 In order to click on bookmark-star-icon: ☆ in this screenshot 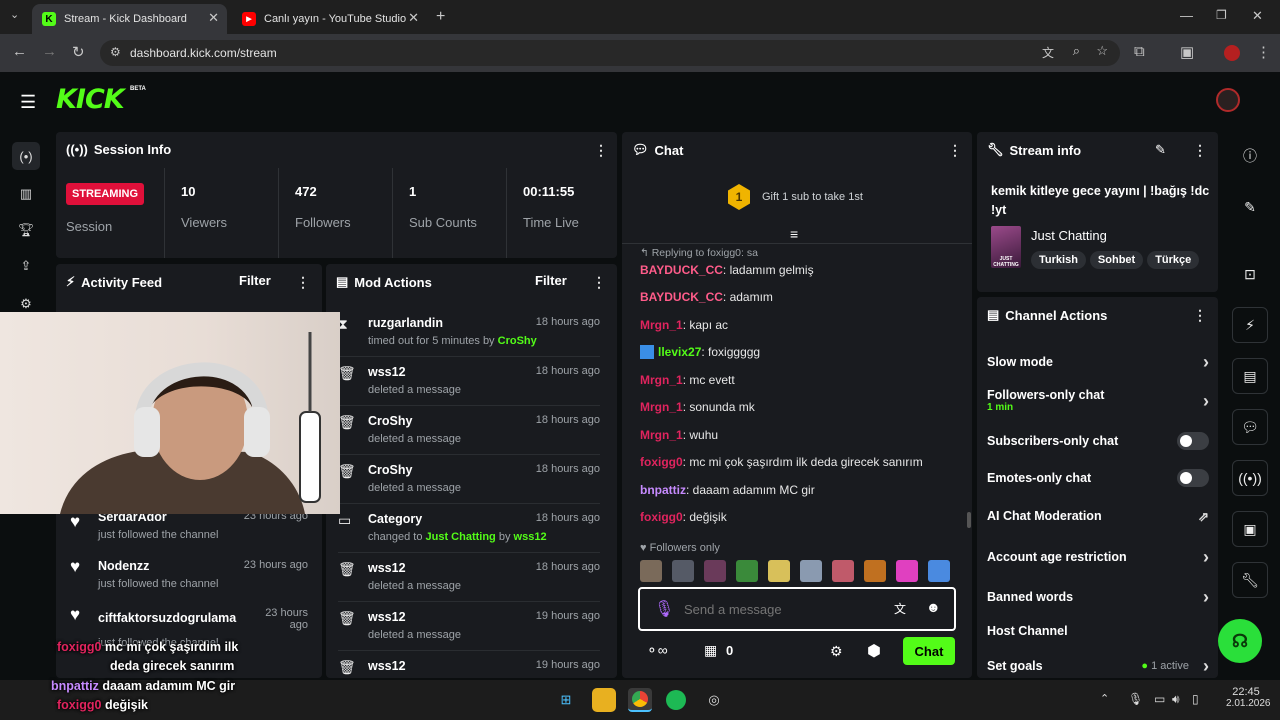, I will do `click(1102, 51)`.